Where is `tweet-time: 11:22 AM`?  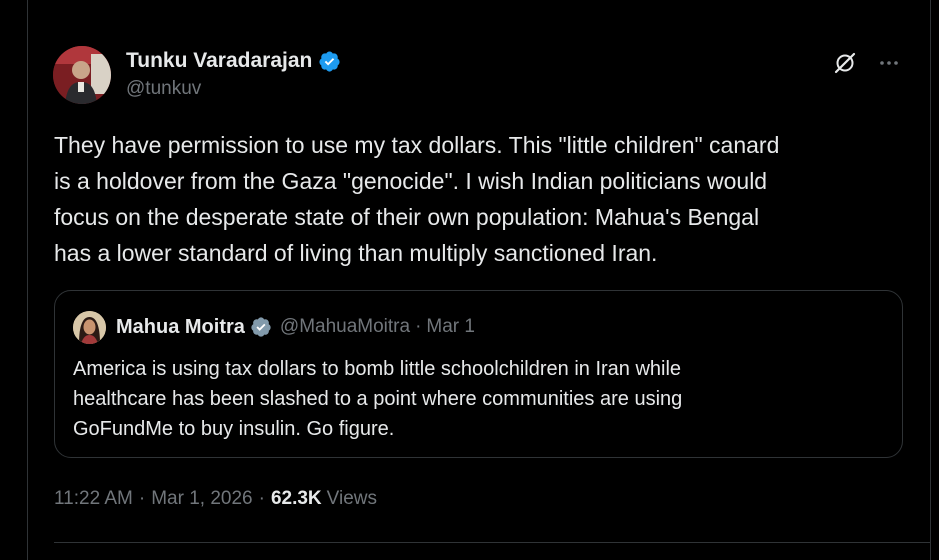 tweet-time: 11:22 AM is located at coordinates (93, 499).